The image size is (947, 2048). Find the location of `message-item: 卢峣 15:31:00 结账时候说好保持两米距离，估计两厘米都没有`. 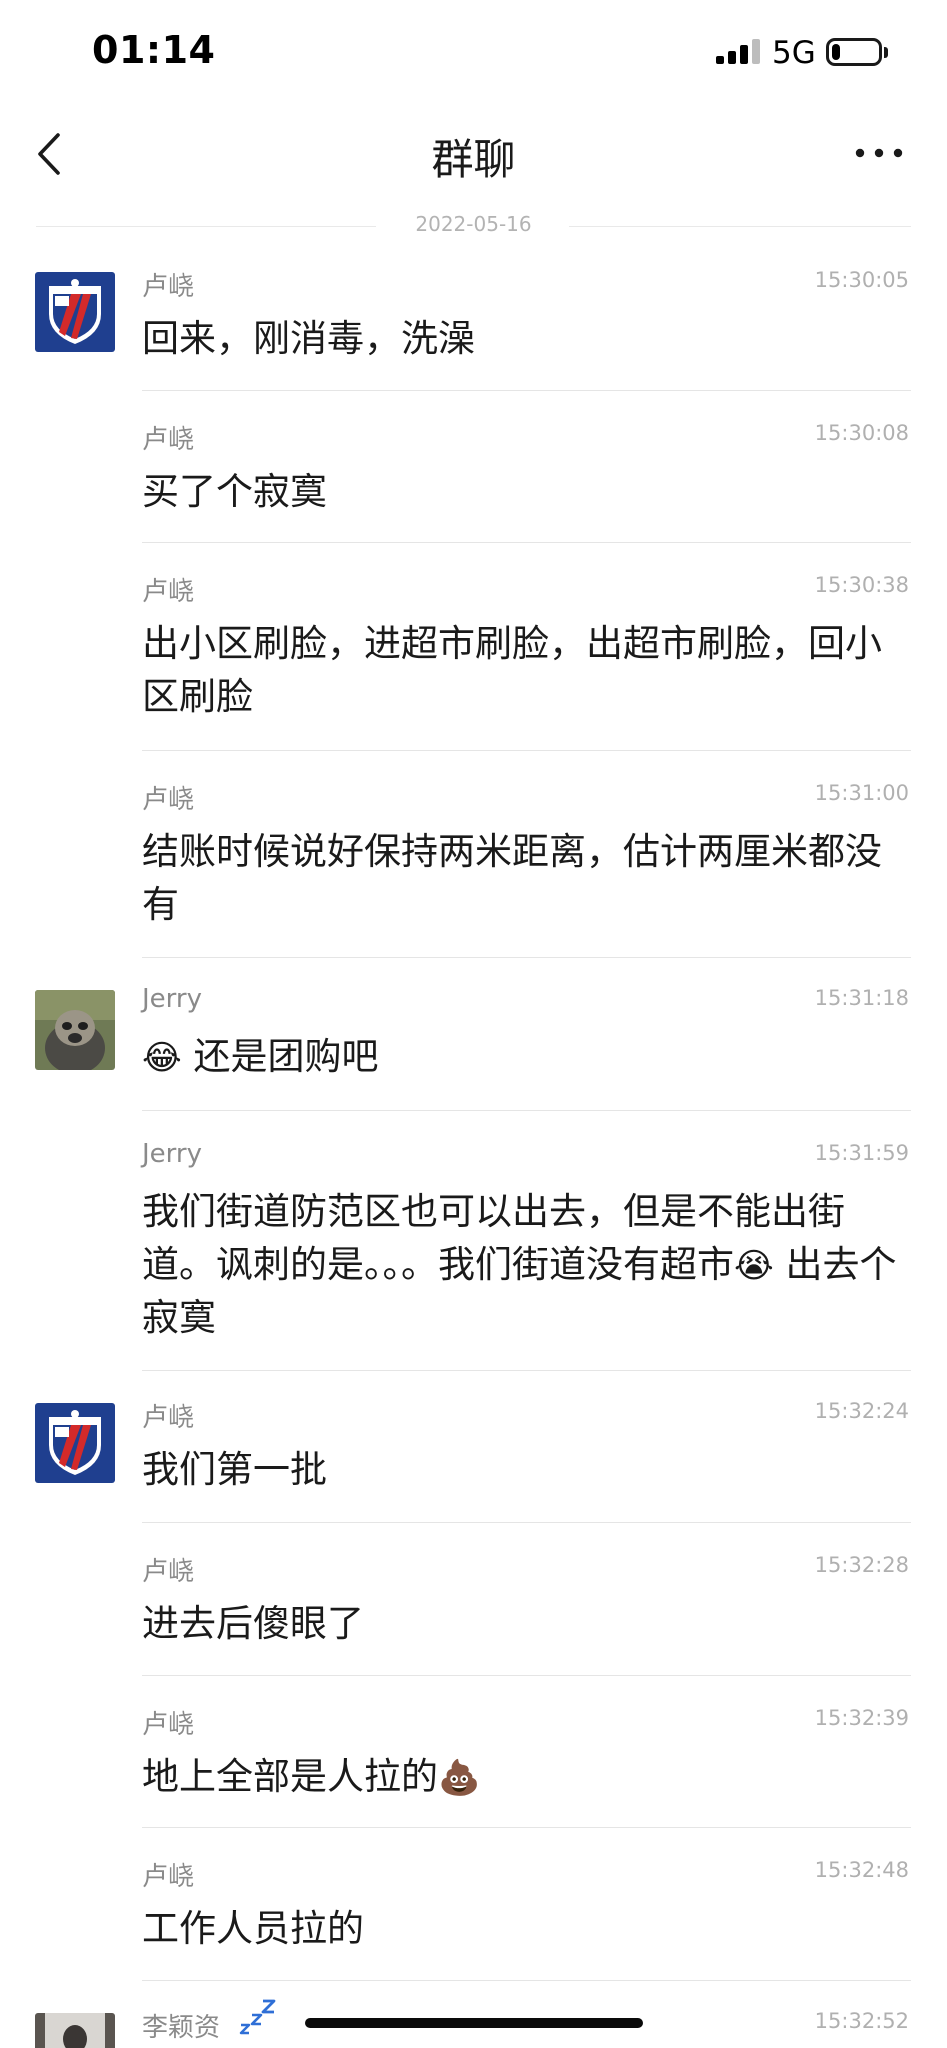

message-item: 卢峣 15:31:00 结账时候说好保持两米距离，估计两厘米都没有 is located at coordinates (473, 854).